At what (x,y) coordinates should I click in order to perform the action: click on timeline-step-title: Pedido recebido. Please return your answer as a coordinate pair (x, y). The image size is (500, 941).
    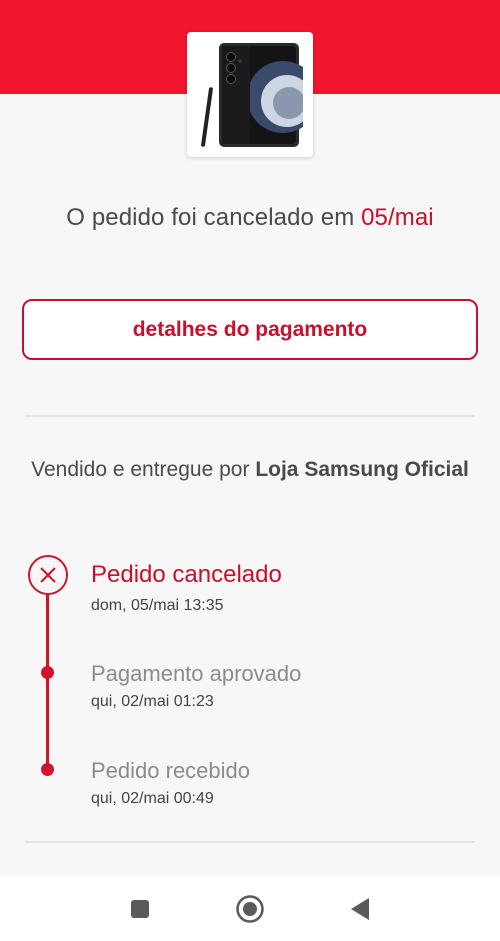
    Looking at the image, I should click on (171, 770).